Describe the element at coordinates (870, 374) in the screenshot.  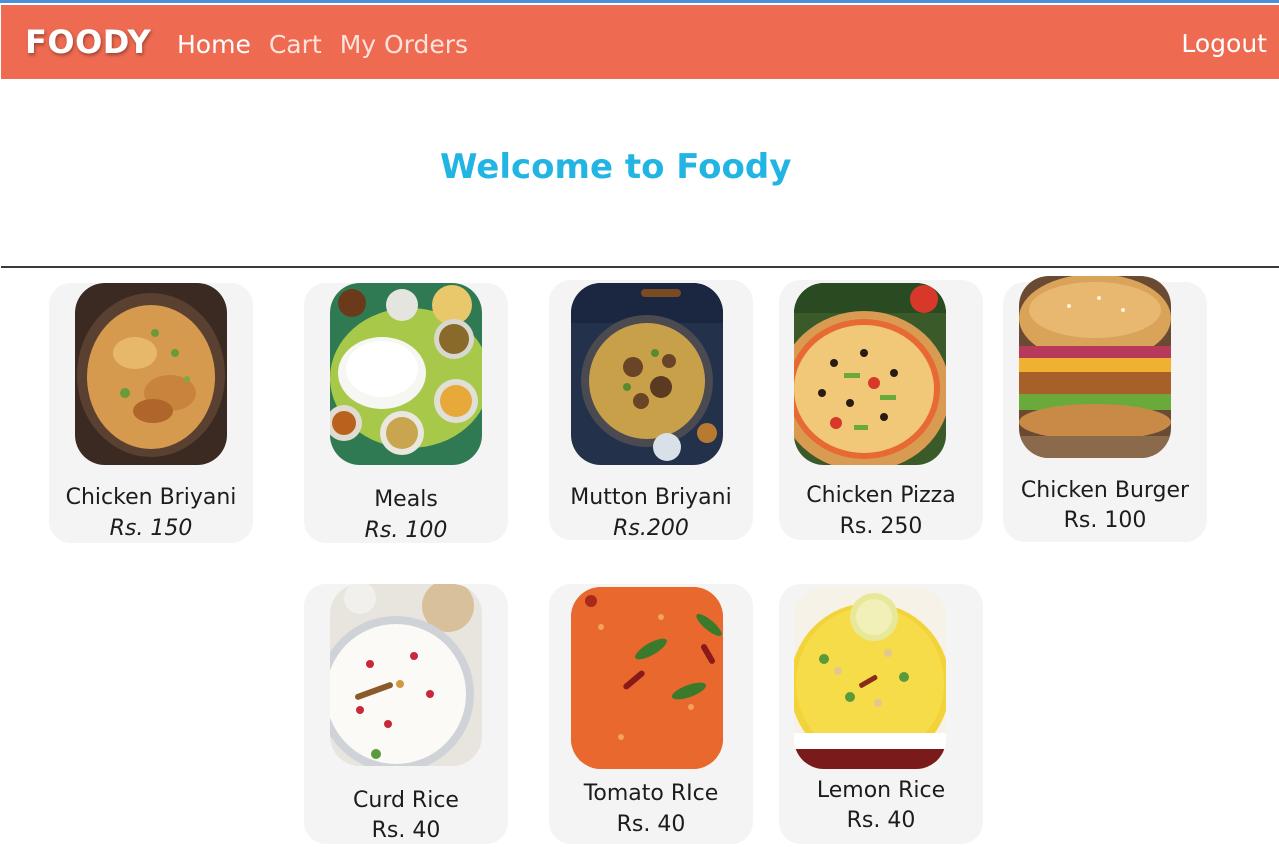
I see `chicken-pizza-image` at that location.